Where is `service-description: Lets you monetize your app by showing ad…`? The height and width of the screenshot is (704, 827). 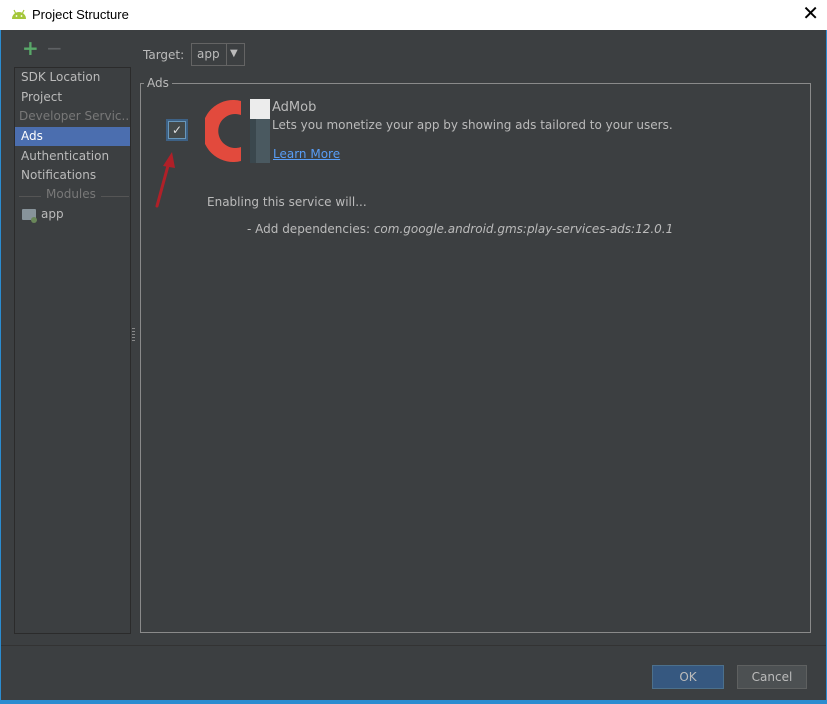
service-description: Lets you monetize your app by showing ad… is located at coordinates (472, 125).